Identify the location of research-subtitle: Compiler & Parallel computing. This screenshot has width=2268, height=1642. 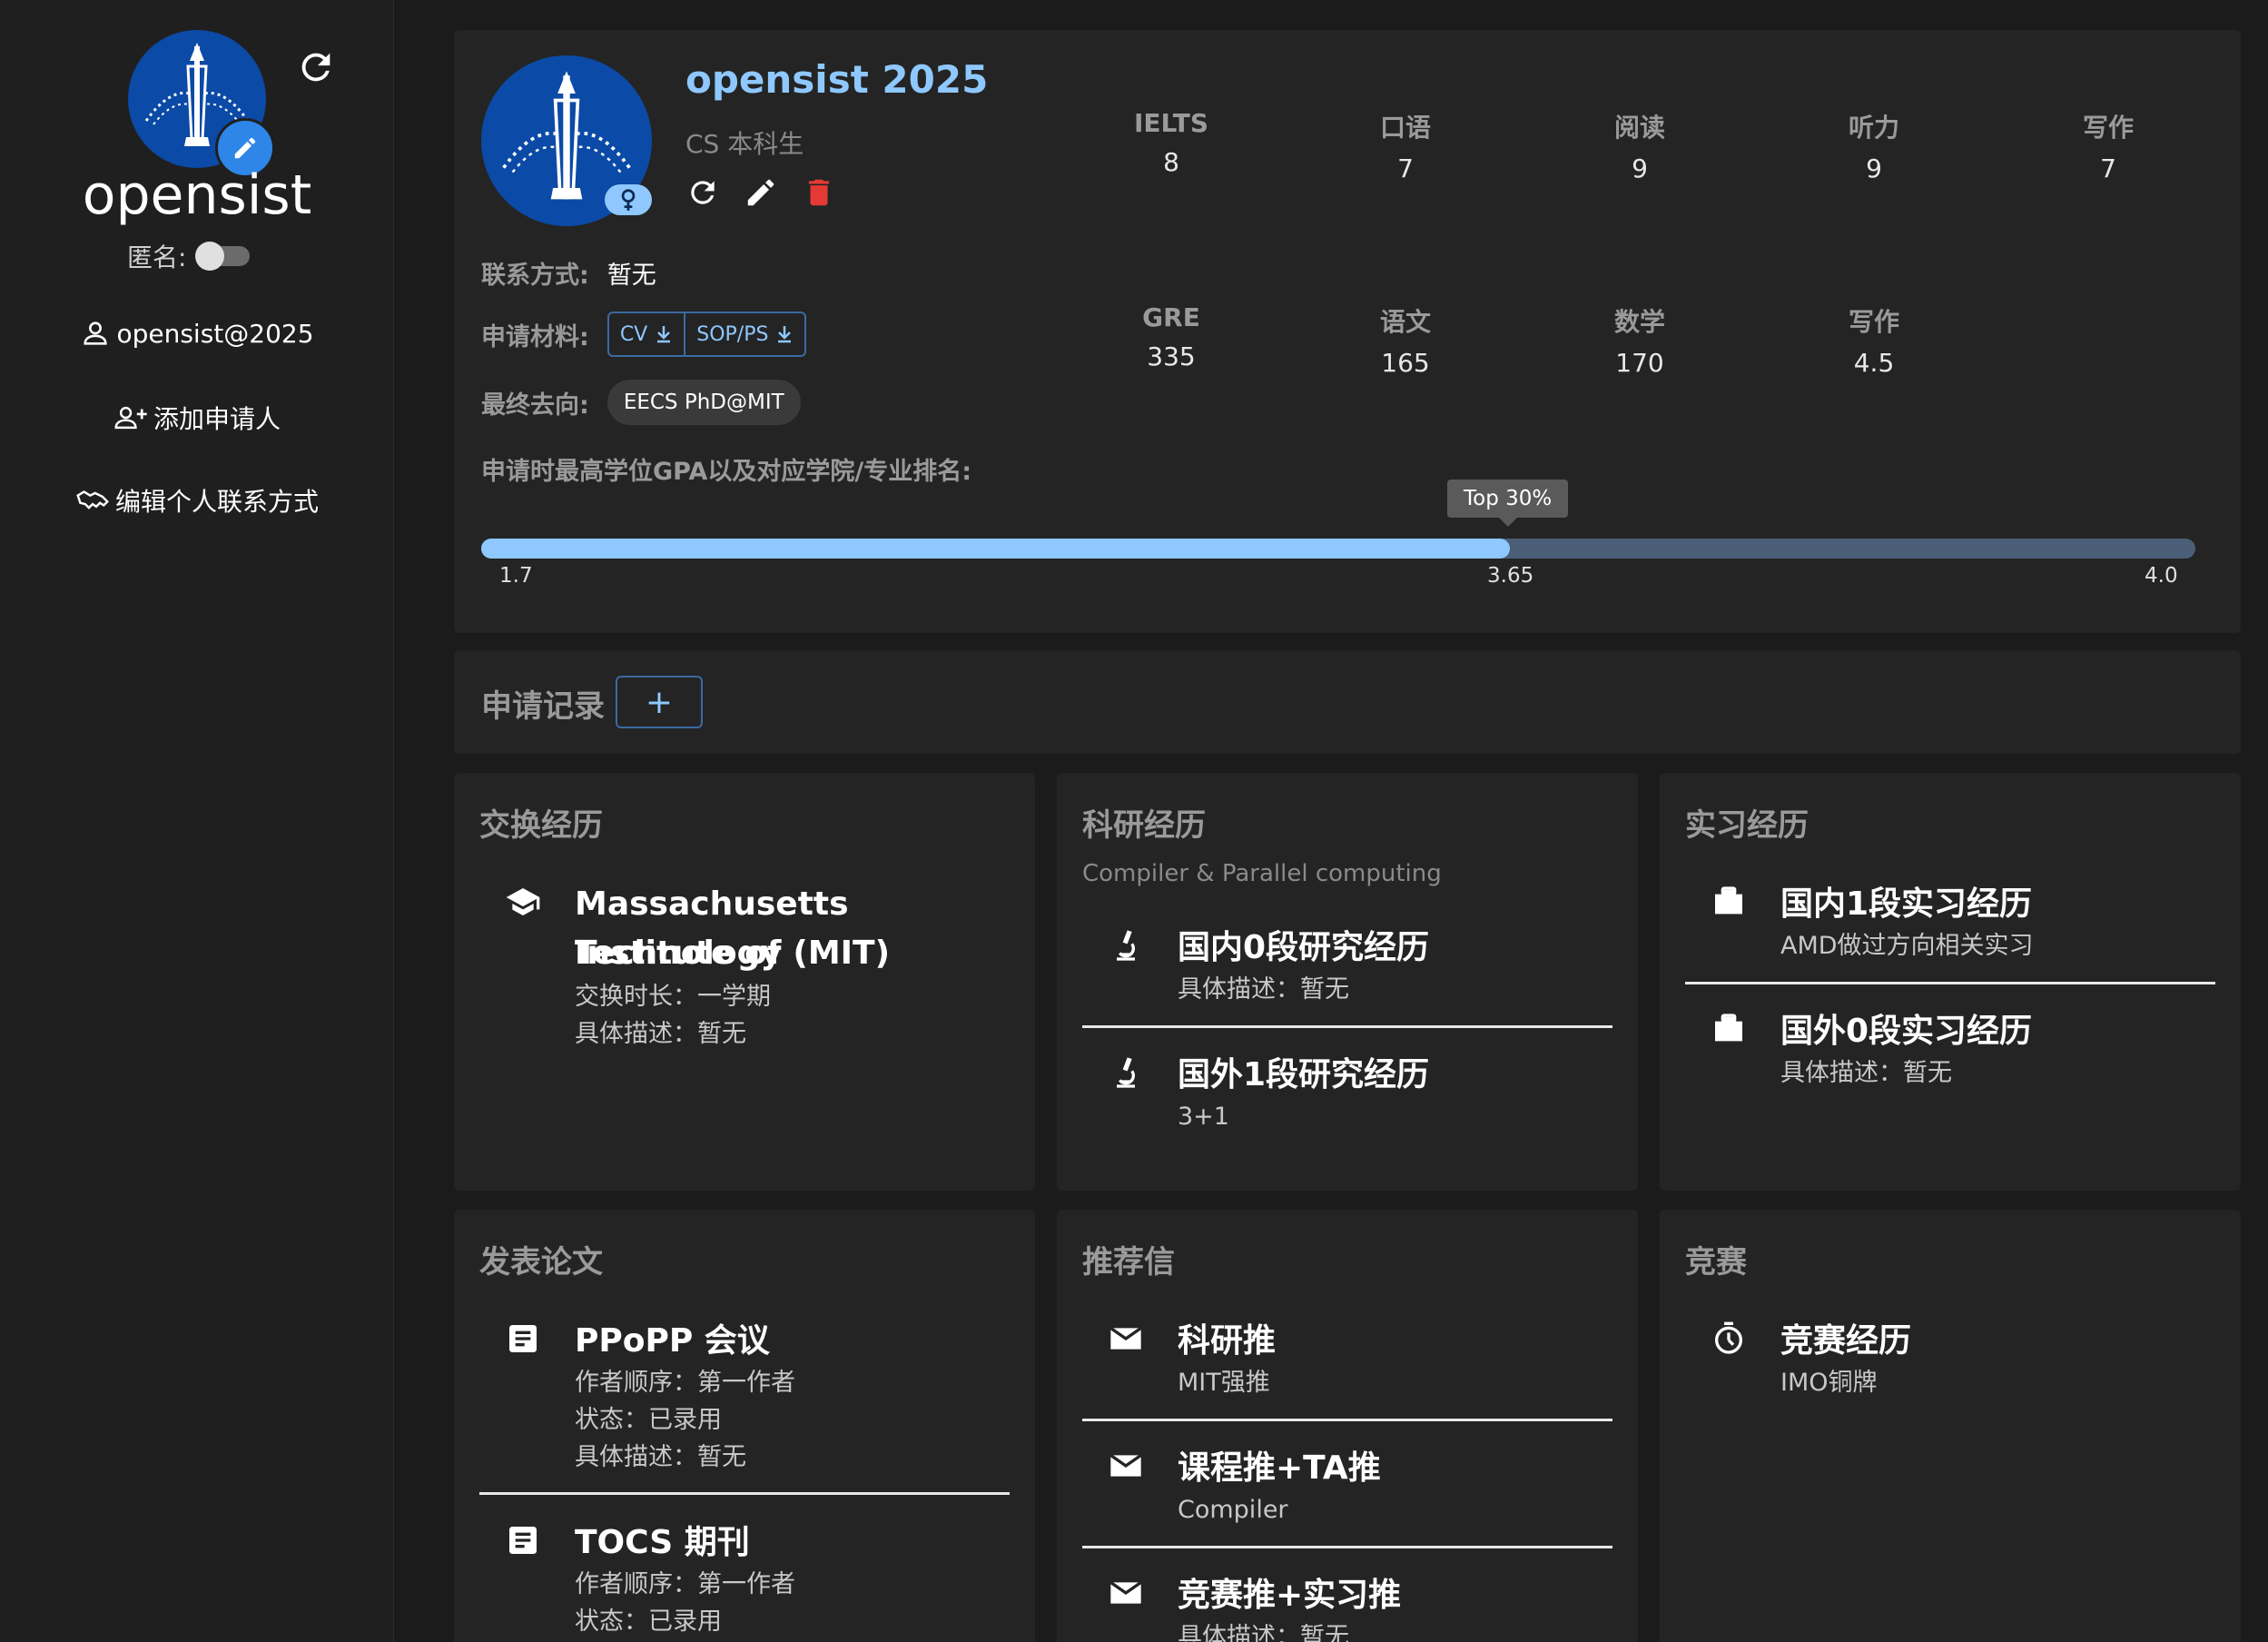
(1262, 873).